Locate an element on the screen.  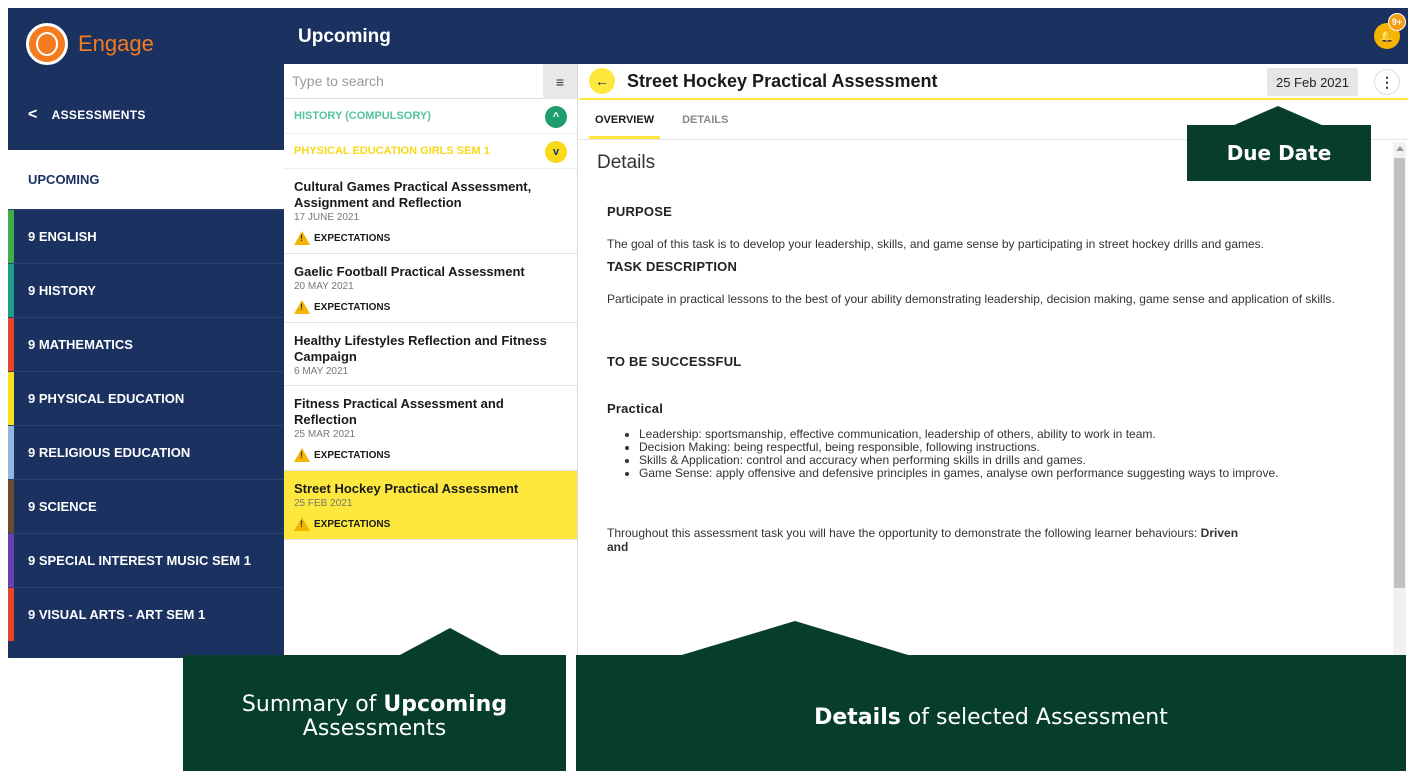
assessment-item-title: Street Hockey Practical Assessment is located at coordinates (406, 488).